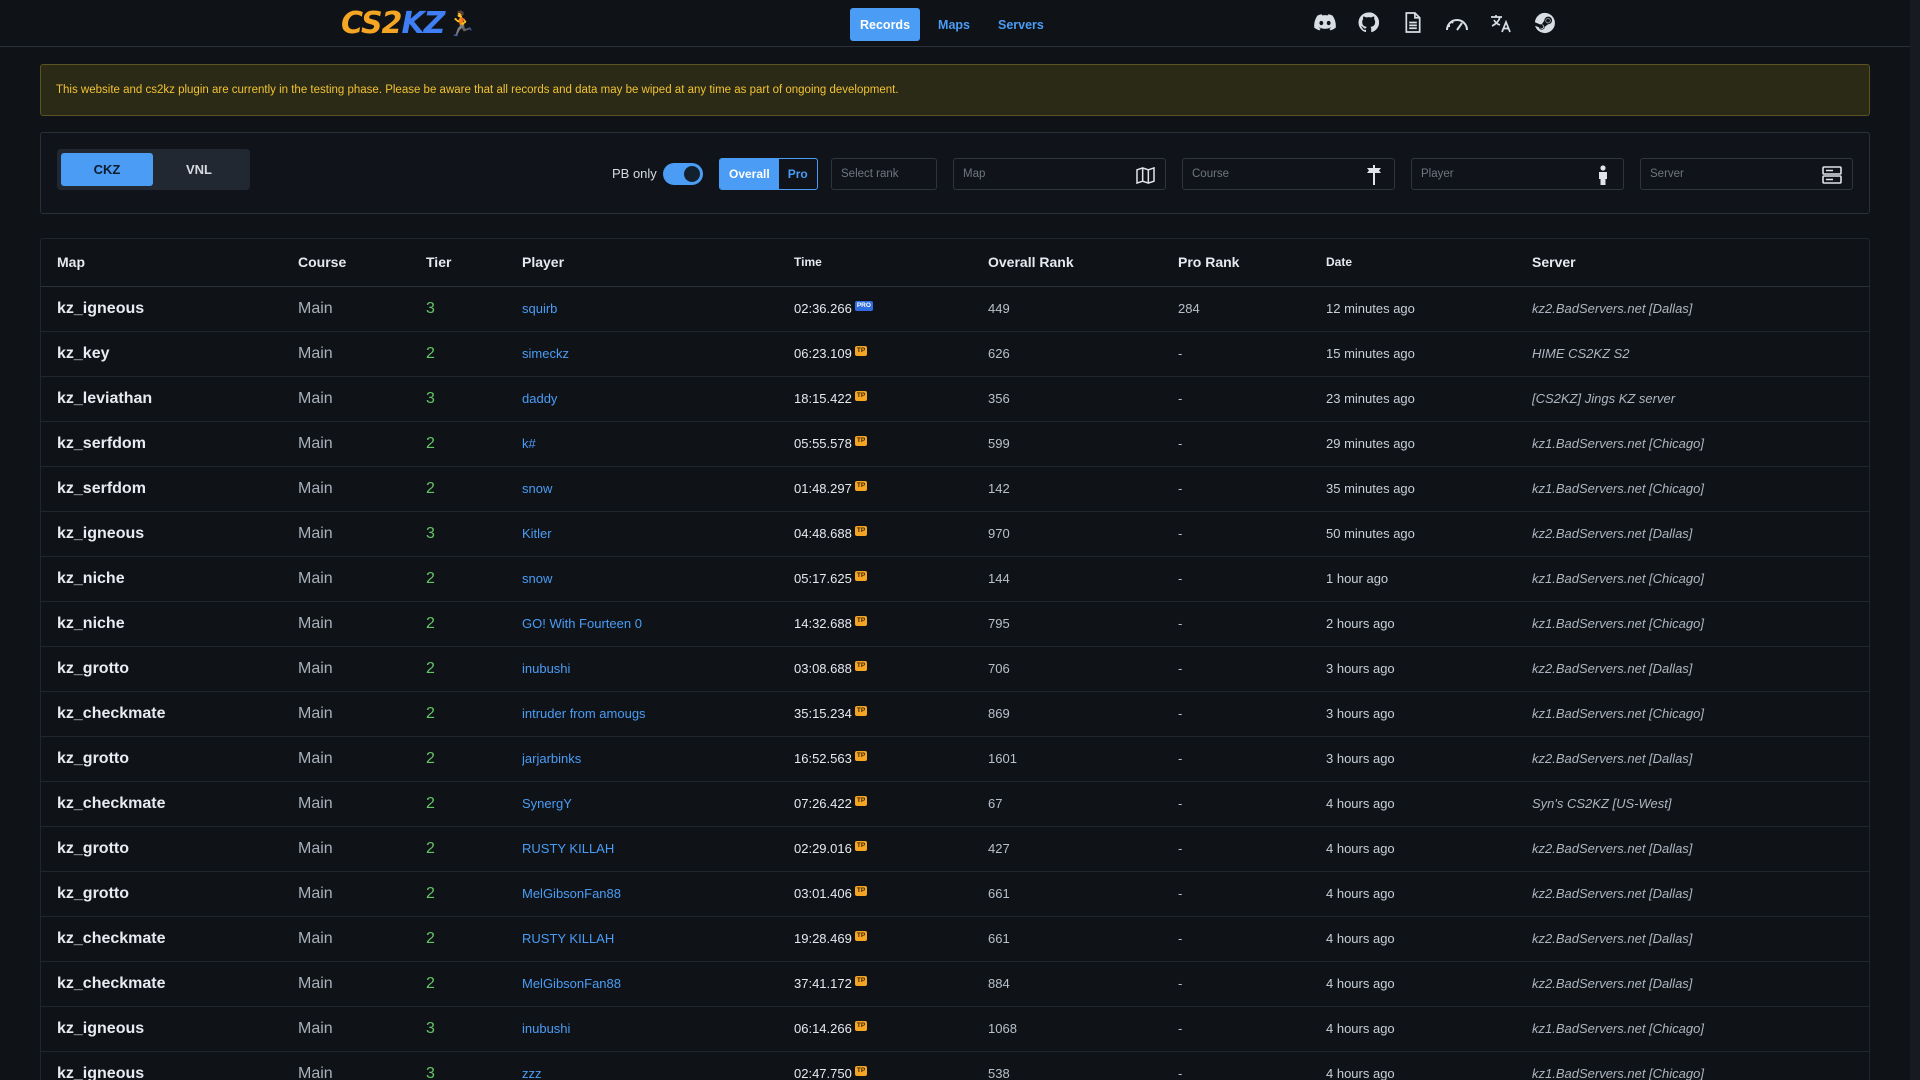 This screenshot has height=1080, width=1920. I want to click on nav-servers-button: Servers, so click(1021, 24).